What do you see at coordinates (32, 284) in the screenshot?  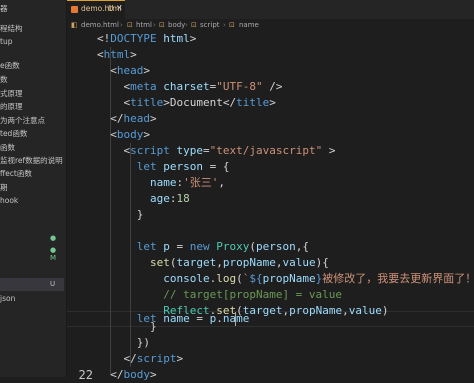 I see `explorer-item: U` at bounding box center [32, 284].